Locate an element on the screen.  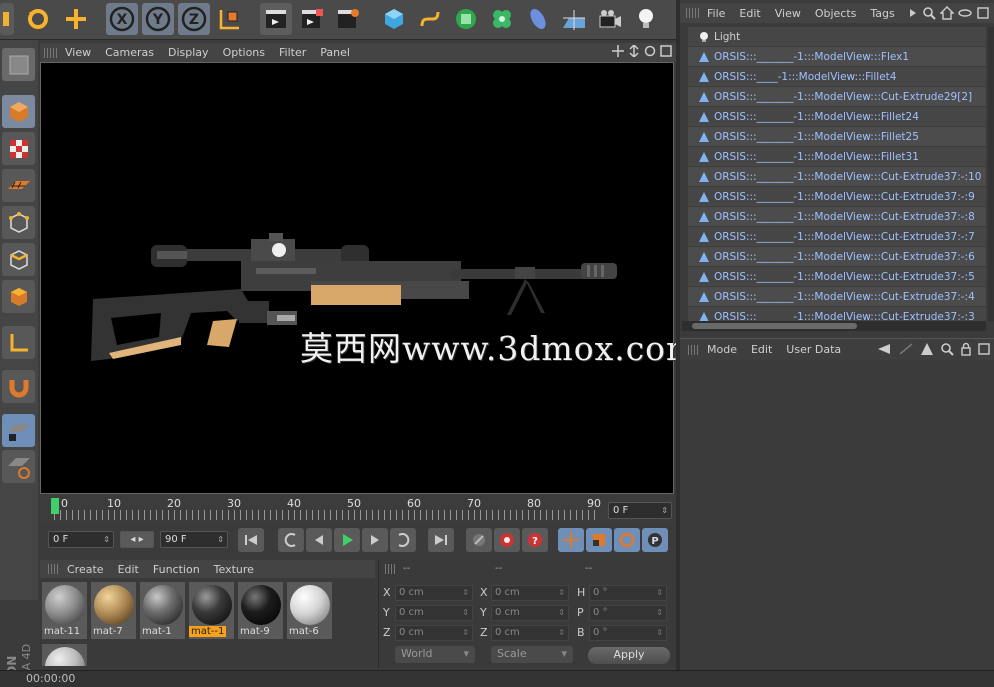
x-axis-button: X is located at coordinates (122, 19).